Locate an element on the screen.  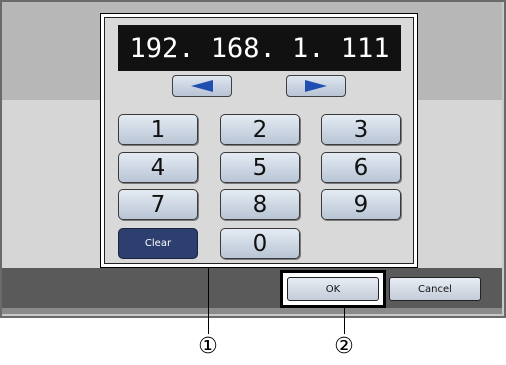
key-7: 7 is located at coordinates (158, 204).